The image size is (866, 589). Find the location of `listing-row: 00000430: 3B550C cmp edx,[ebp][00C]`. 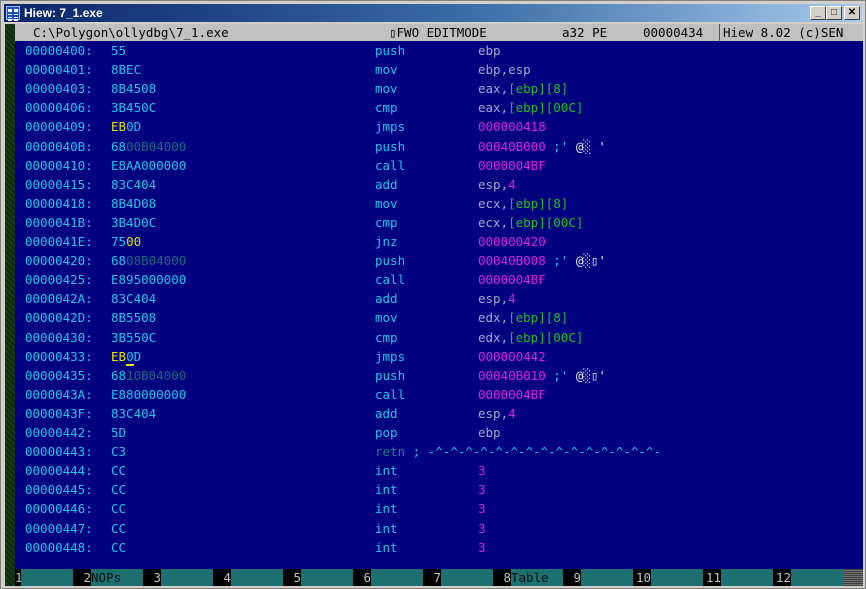

listing-row: 00000430: 3B550C cmp edx,[ebp][00C] is located at coordinates (439, 337).